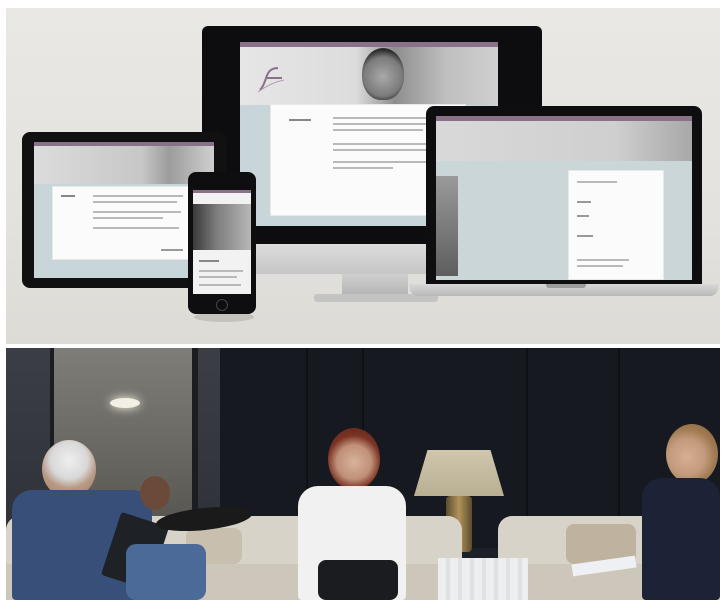 The image size is (725, 605). What do you see at coordinates (483, 579) in the screenshot?
I see `gift-box` at bounding box center [483, 579].